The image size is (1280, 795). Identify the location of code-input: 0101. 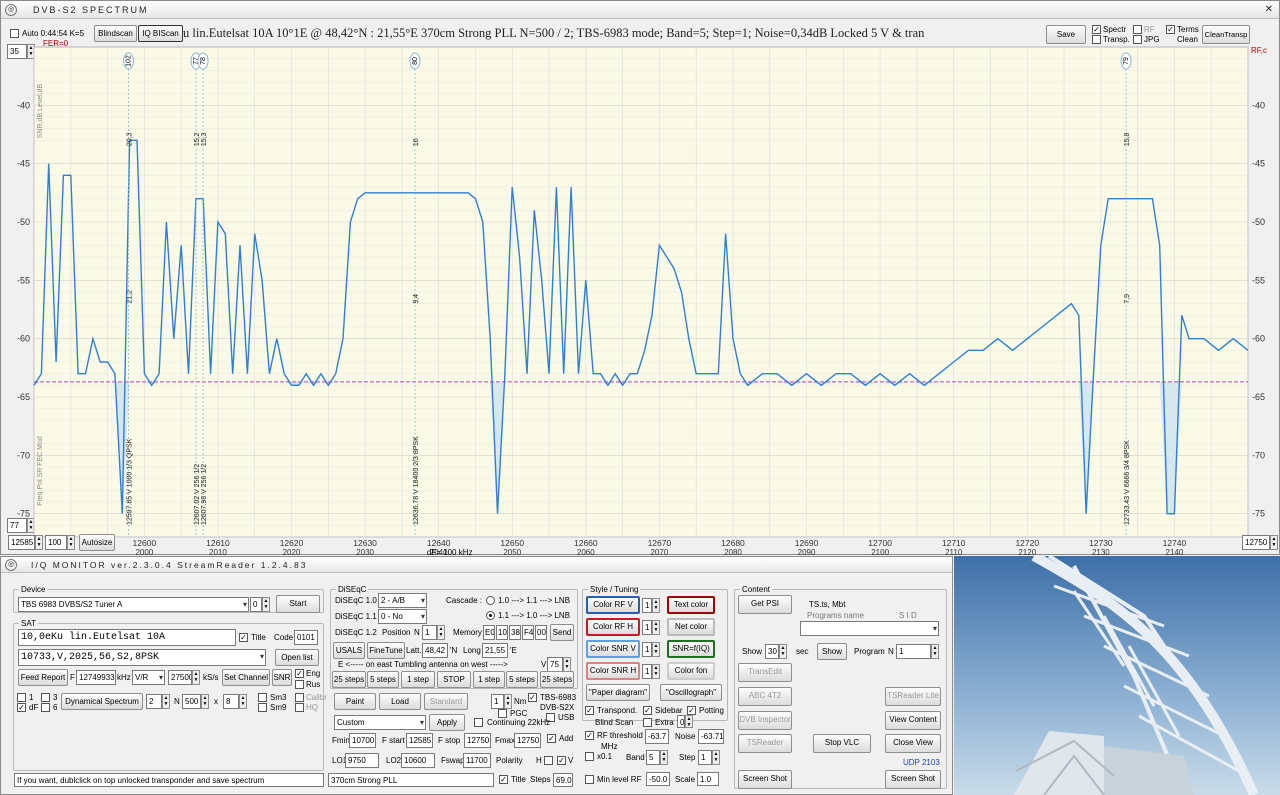
(306, 637).